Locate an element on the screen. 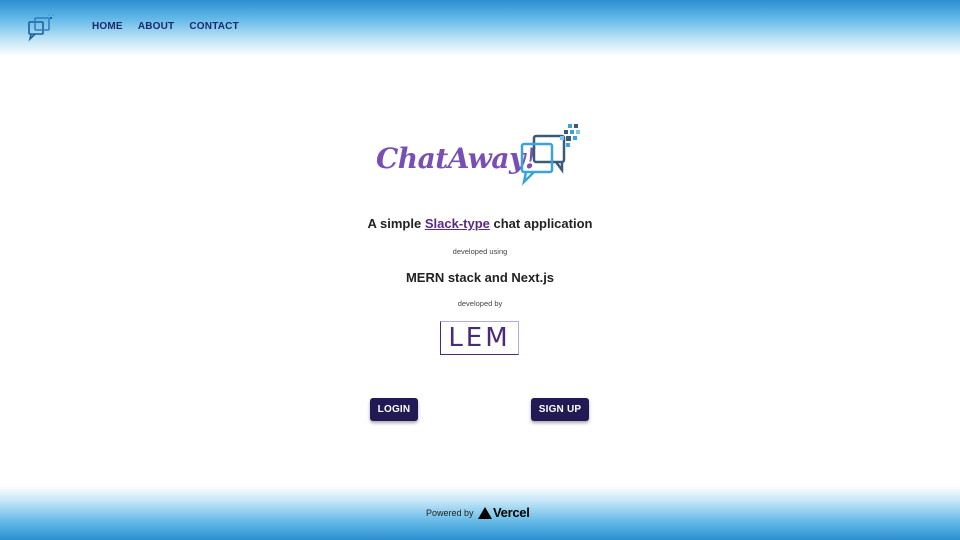 This screenshot has width=960, height=540. developed-using-label: developed using is located at coordinates (480, 251).